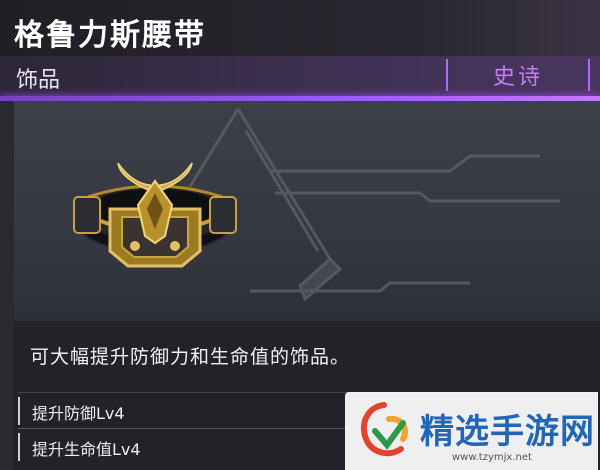  Describe the element at coordinates (7, 285) in the screenshot. I see `left-edge-shade` at that location.